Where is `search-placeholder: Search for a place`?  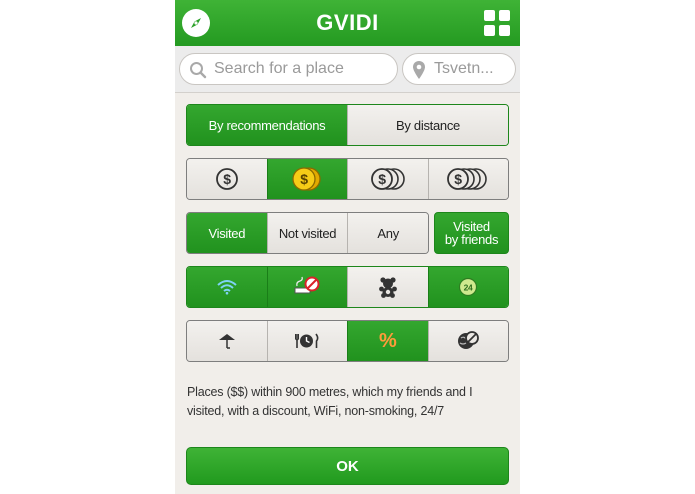
search-placeholder: Search for a place is located at coordinates (279, 68).